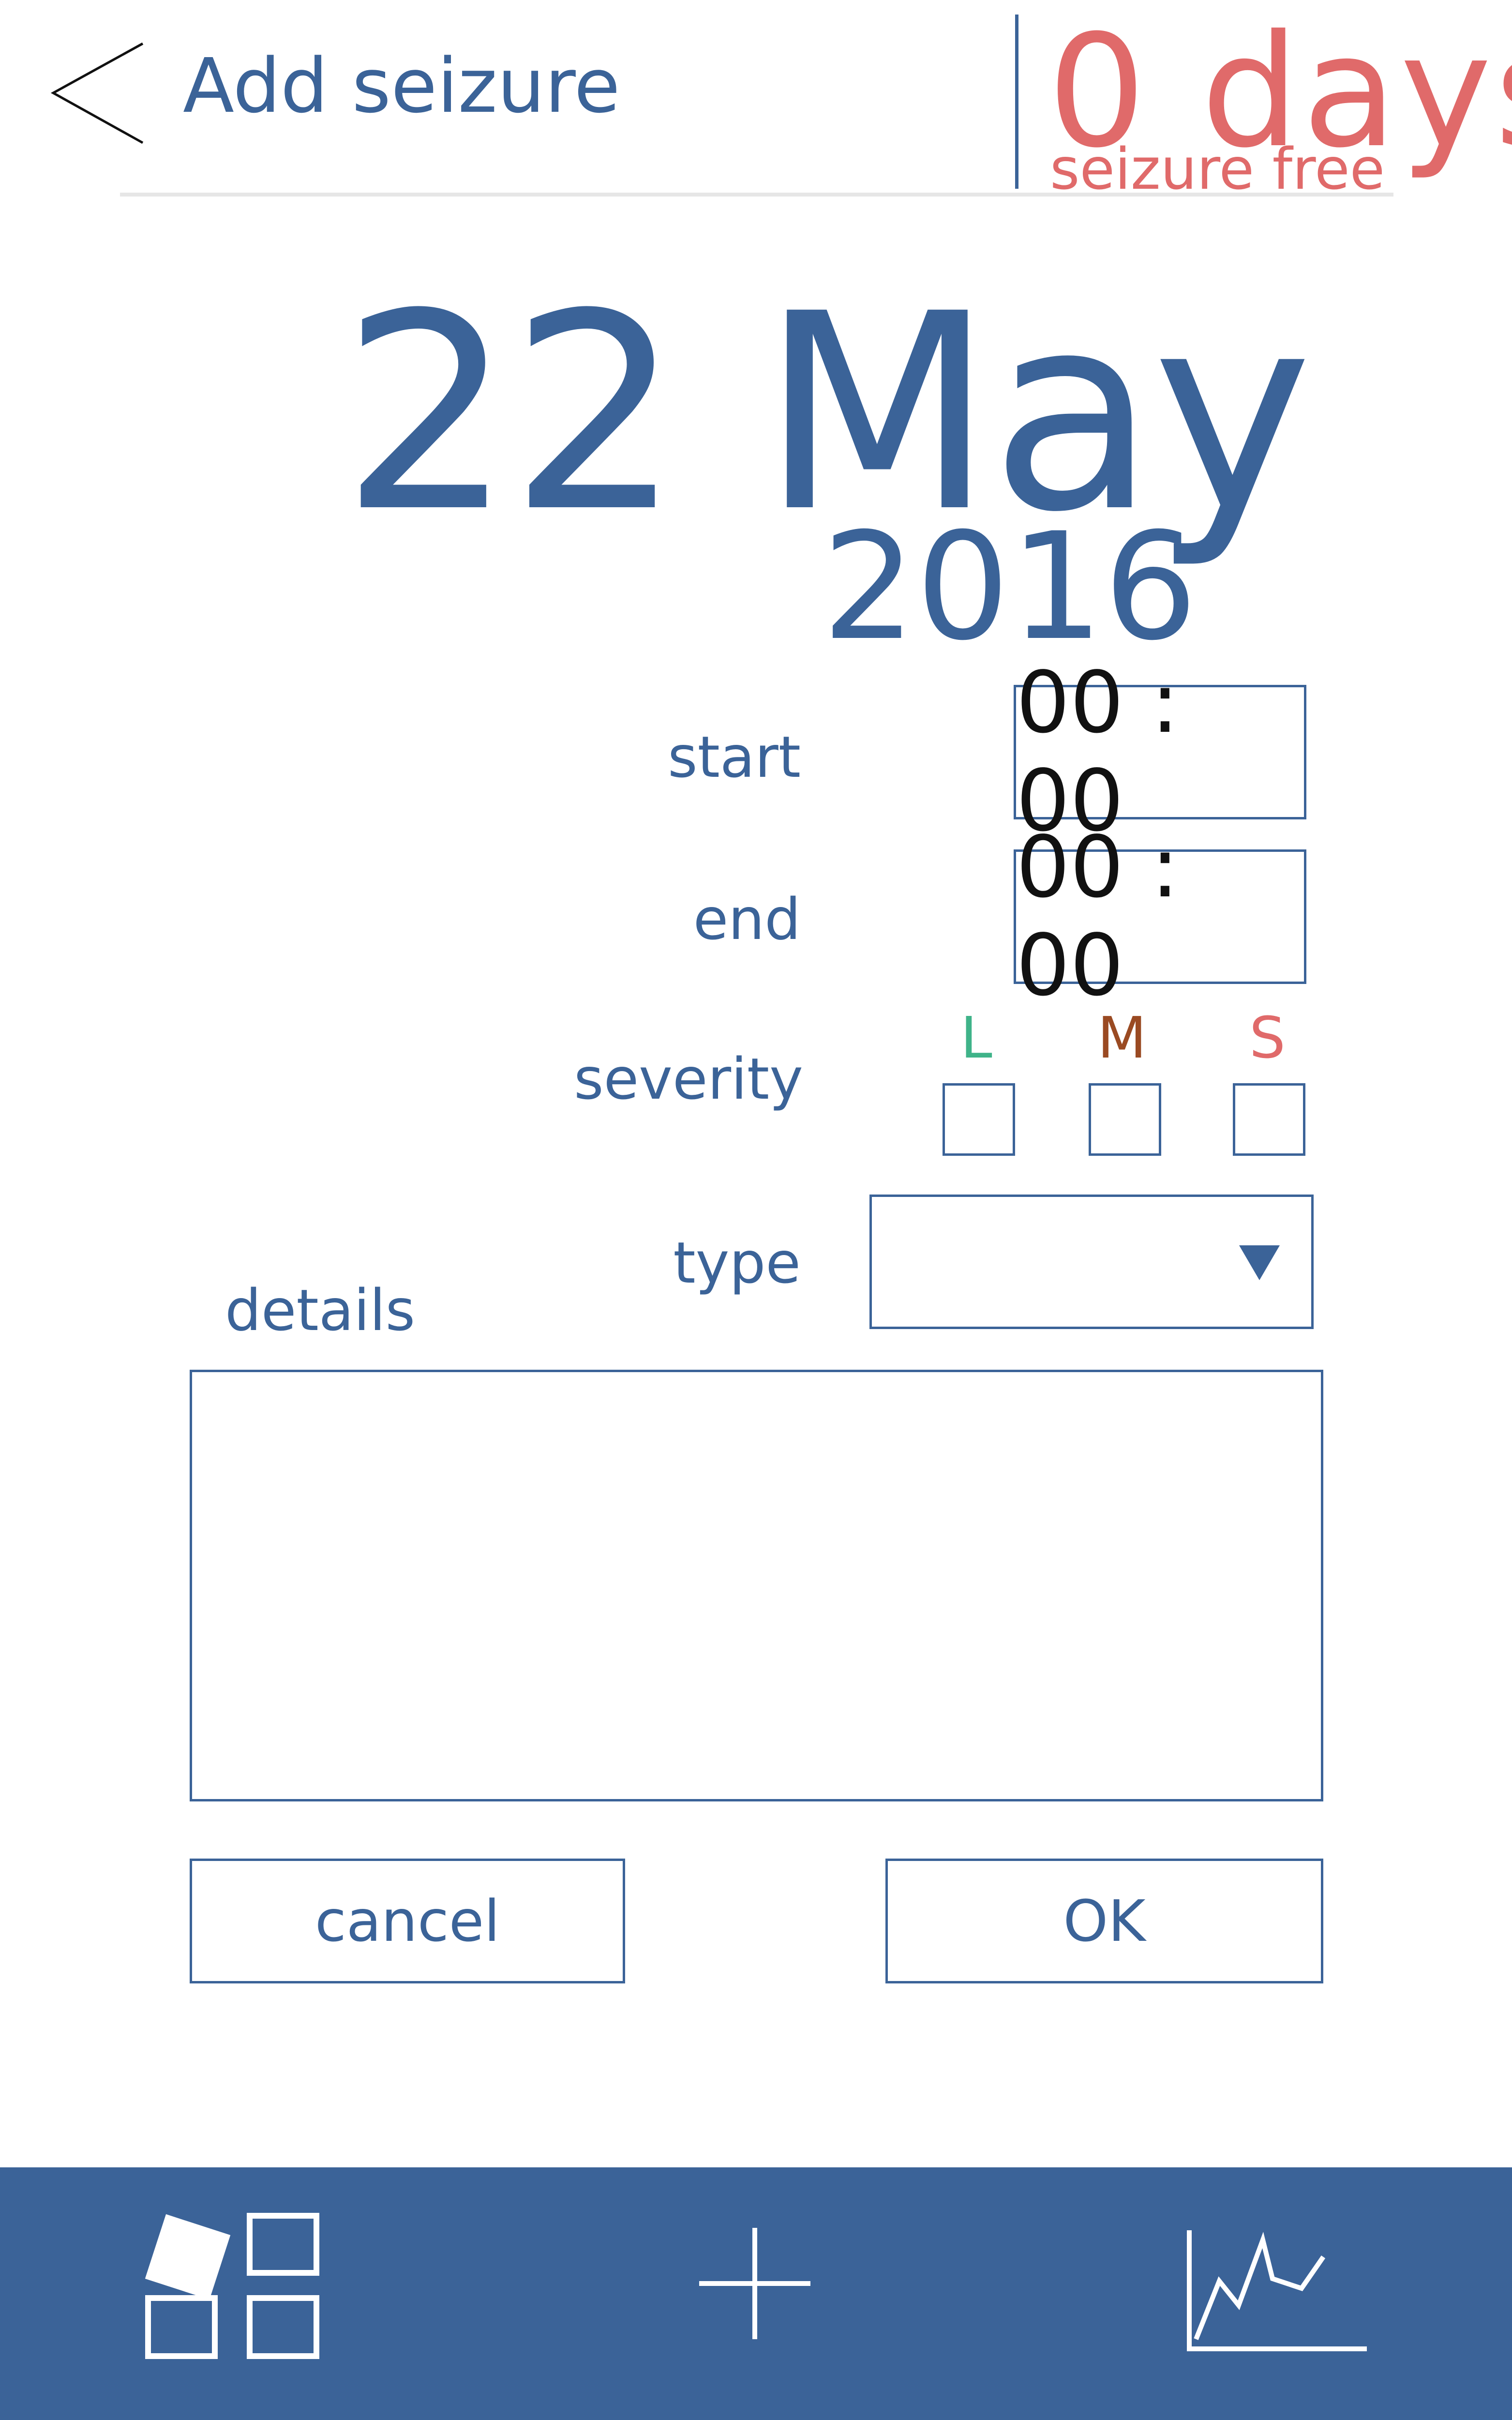 This screenshot has width=1512, height=2420. I want to click on nav-dashboard, so click(232, 2298).